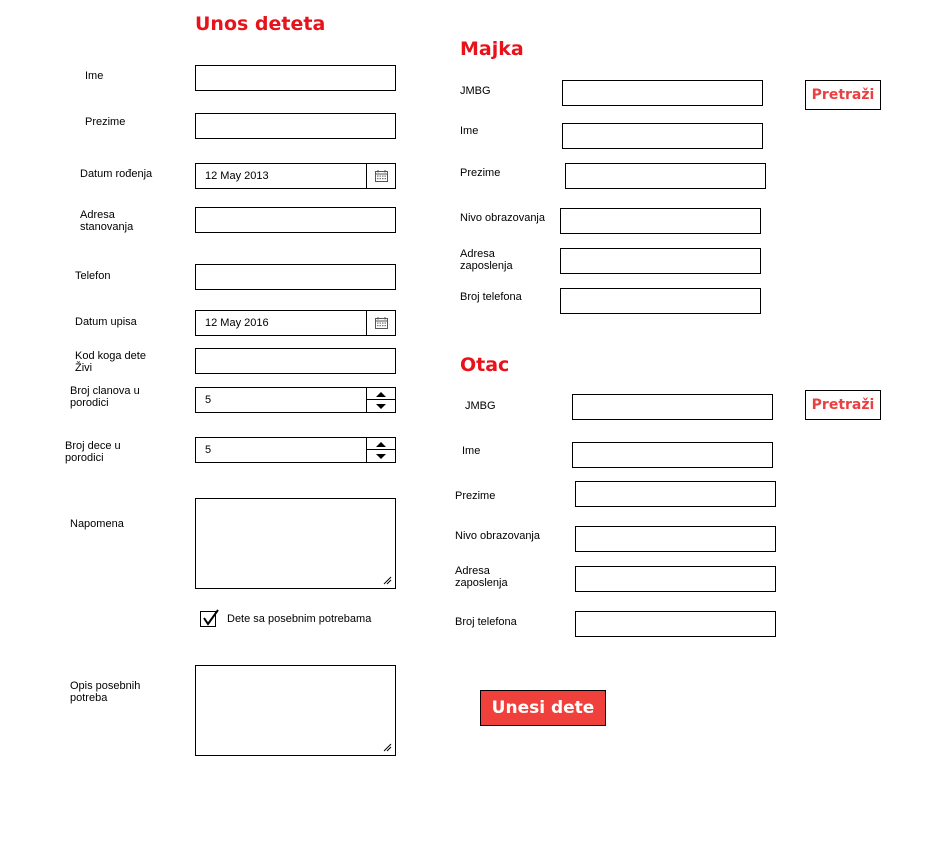  I want to click on child-adresa-label-line1: Adresa, so click(97, 215).